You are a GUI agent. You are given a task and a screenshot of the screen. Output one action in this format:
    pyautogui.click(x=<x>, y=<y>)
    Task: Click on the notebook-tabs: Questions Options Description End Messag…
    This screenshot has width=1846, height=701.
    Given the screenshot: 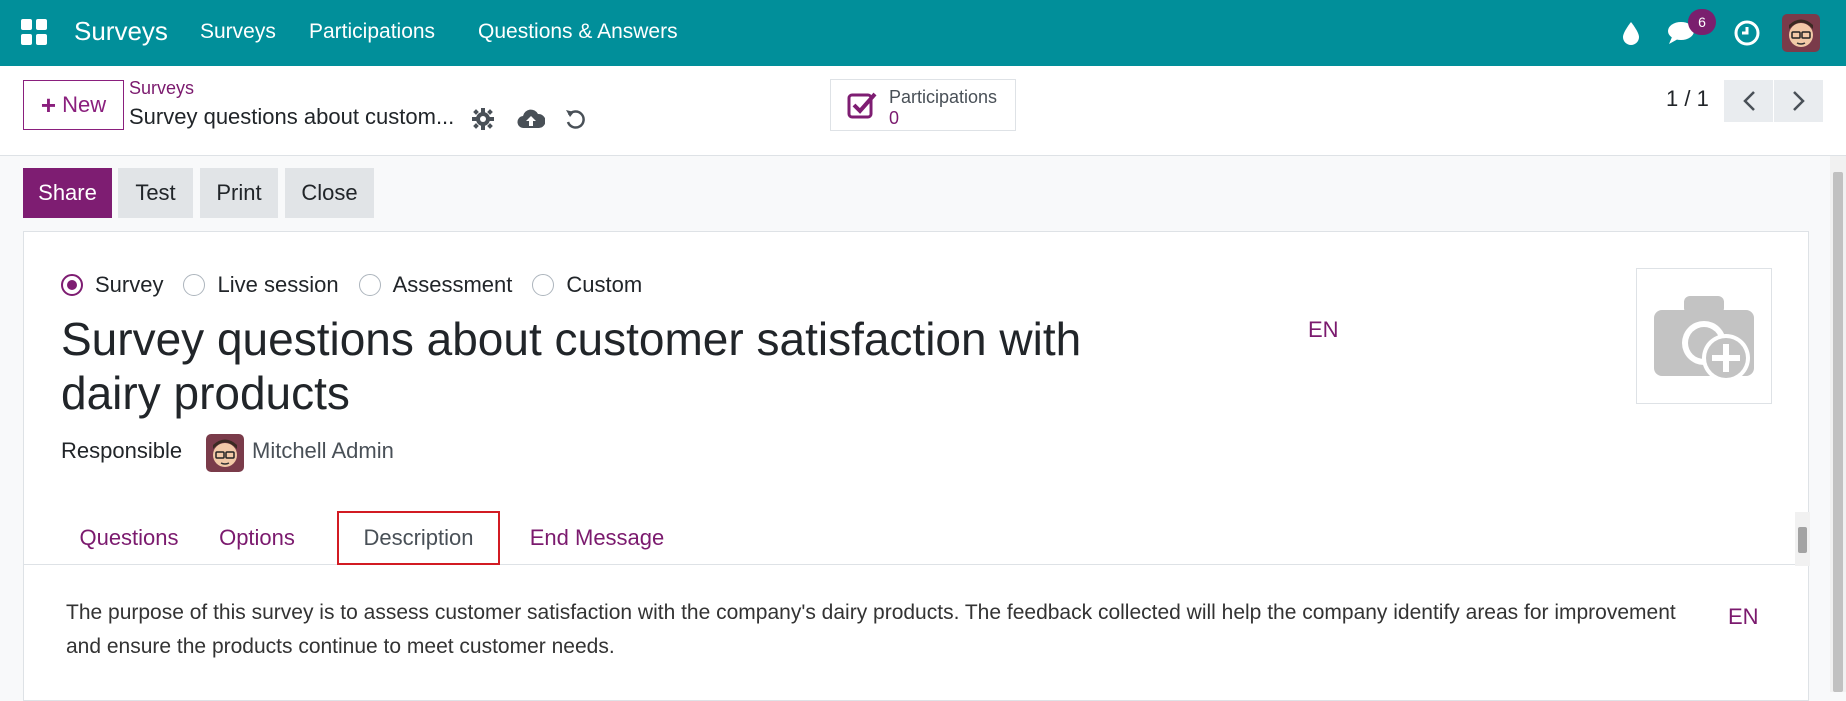 What is the action you would take?
    pyautogui.click(x=912, y=538)
    